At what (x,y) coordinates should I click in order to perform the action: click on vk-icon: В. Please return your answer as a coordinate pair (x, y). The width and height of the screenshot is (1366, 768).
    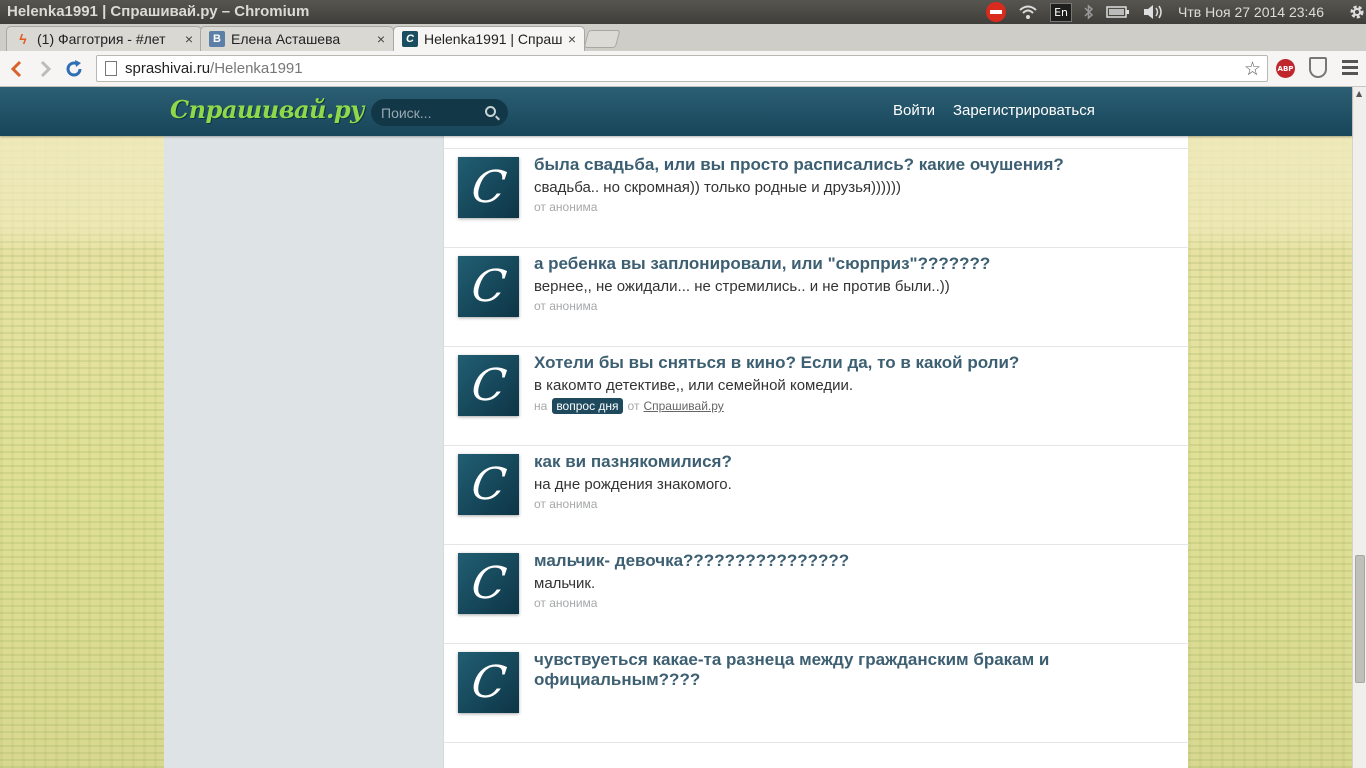
    Looking at the image, I should click on (217, 39).